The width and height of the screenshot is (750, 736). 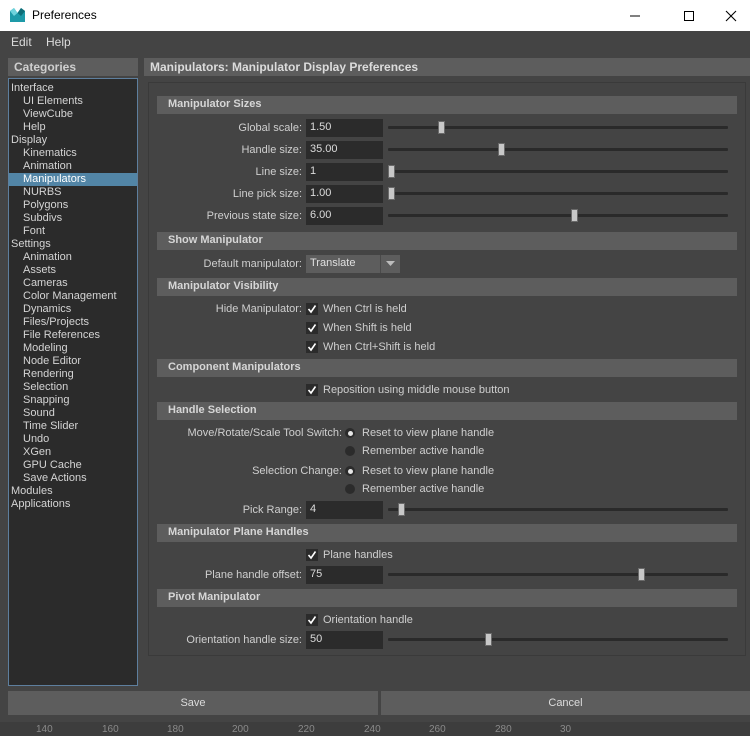 I want to click on category-item: Help, so click(x=73, y=127).